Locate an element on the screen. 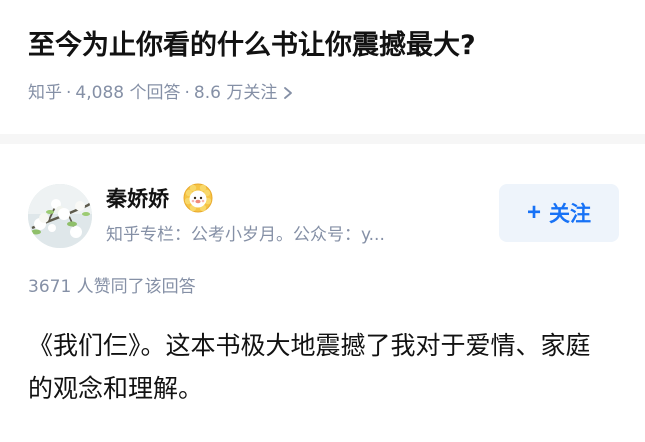 The width and height of the screenshot is (645, 442). author-card: 秦娇娇 知乎专栏：公考小岁月。公众号：y... + 关注 is located at coordinates (323, 216).